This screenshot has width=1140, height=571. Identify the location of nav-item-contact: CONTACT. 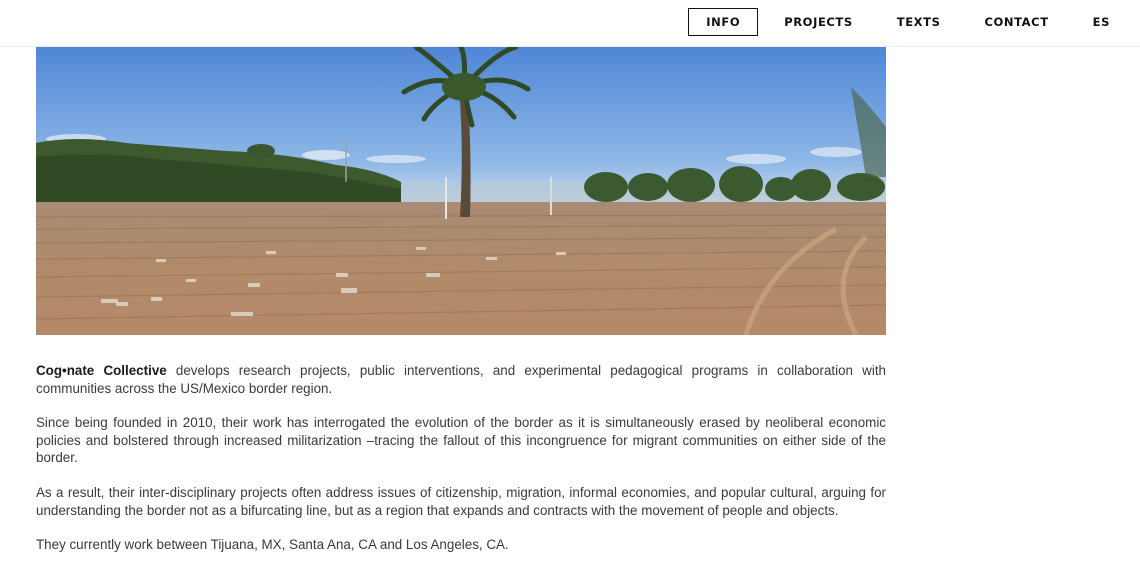
(1016, 22).